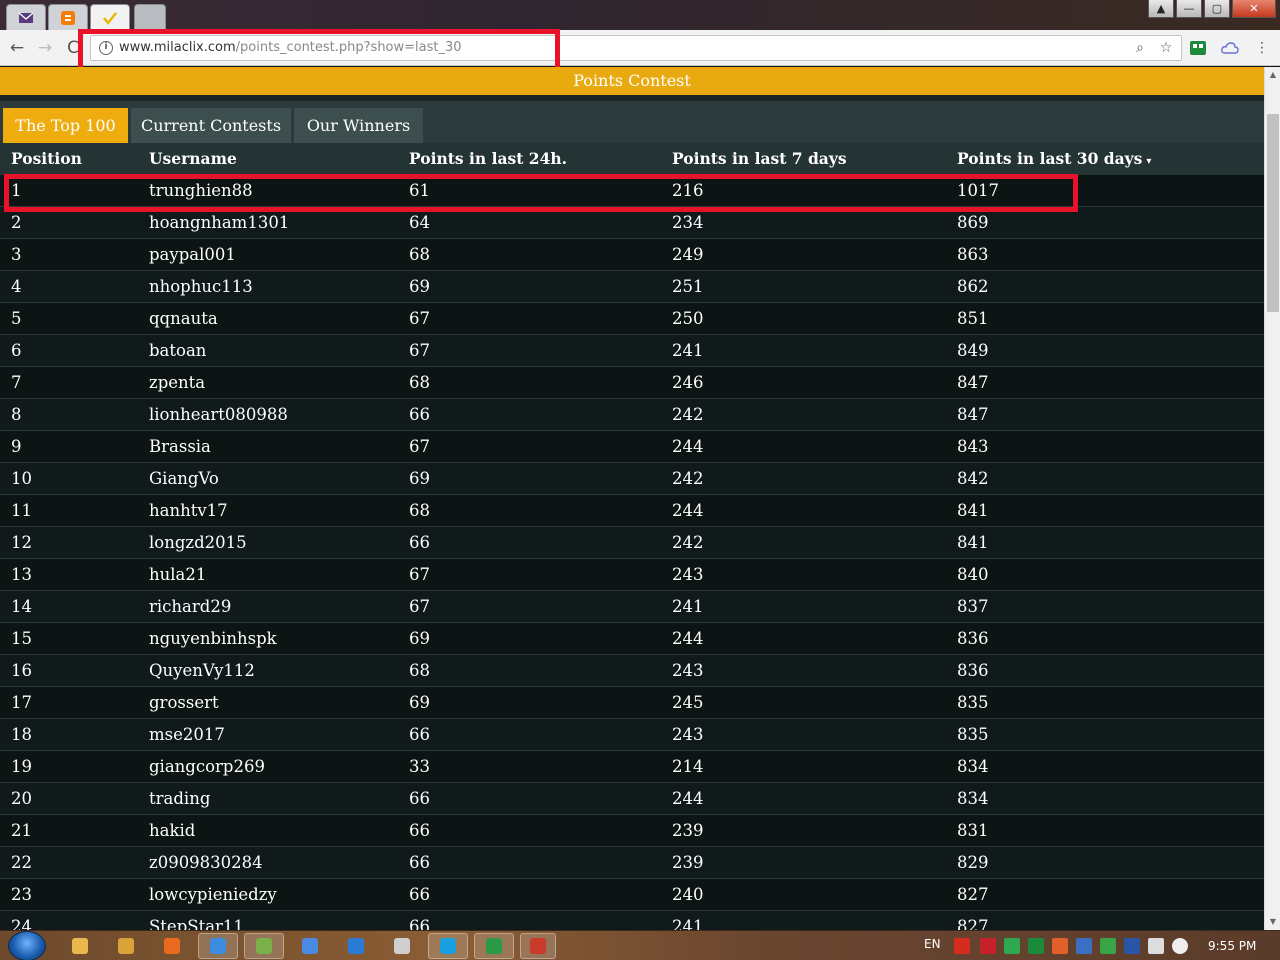 This screenshot has width=1280, height=960. I want to click on tray-shield-icon, so click(1132, 946).